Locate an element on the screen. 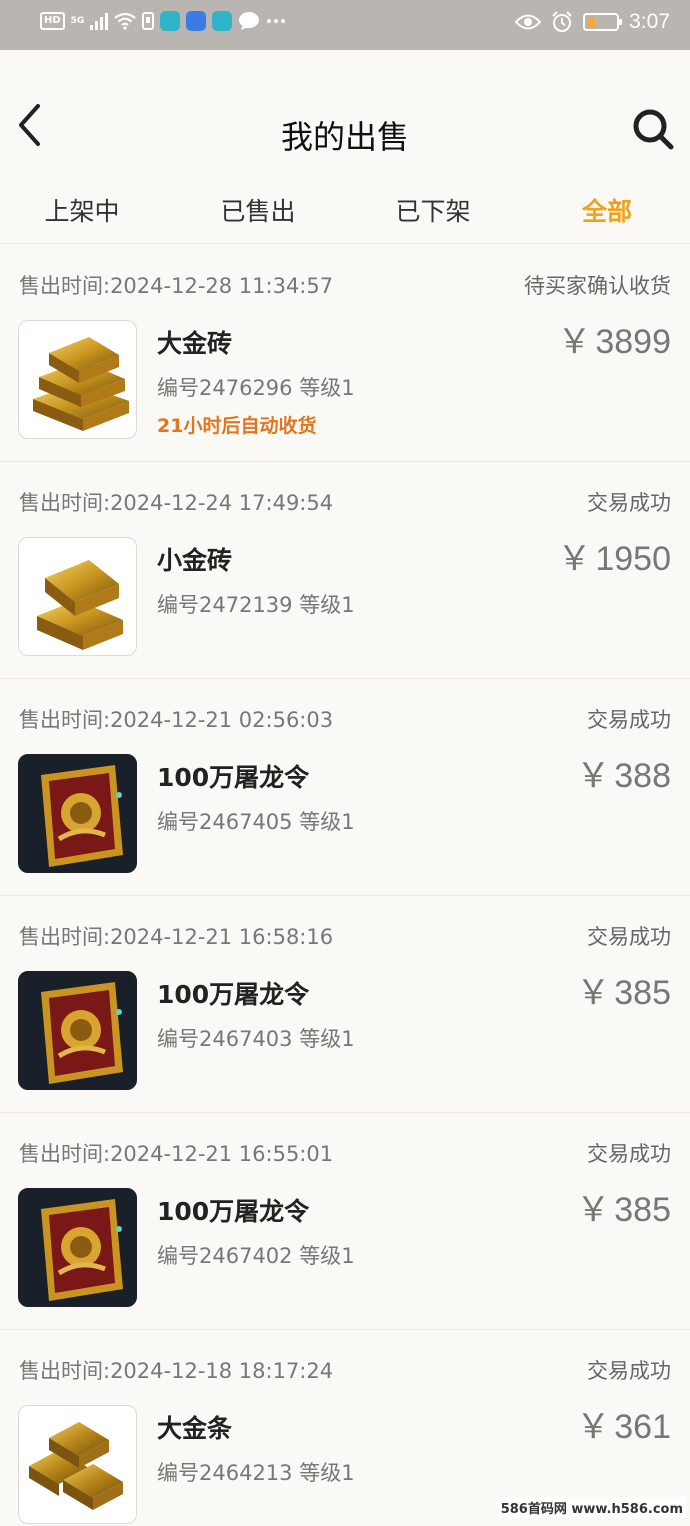 This screenshot has width=690, height=1526. status-bar-left: HD 5G is located at coordinates (163, 21).